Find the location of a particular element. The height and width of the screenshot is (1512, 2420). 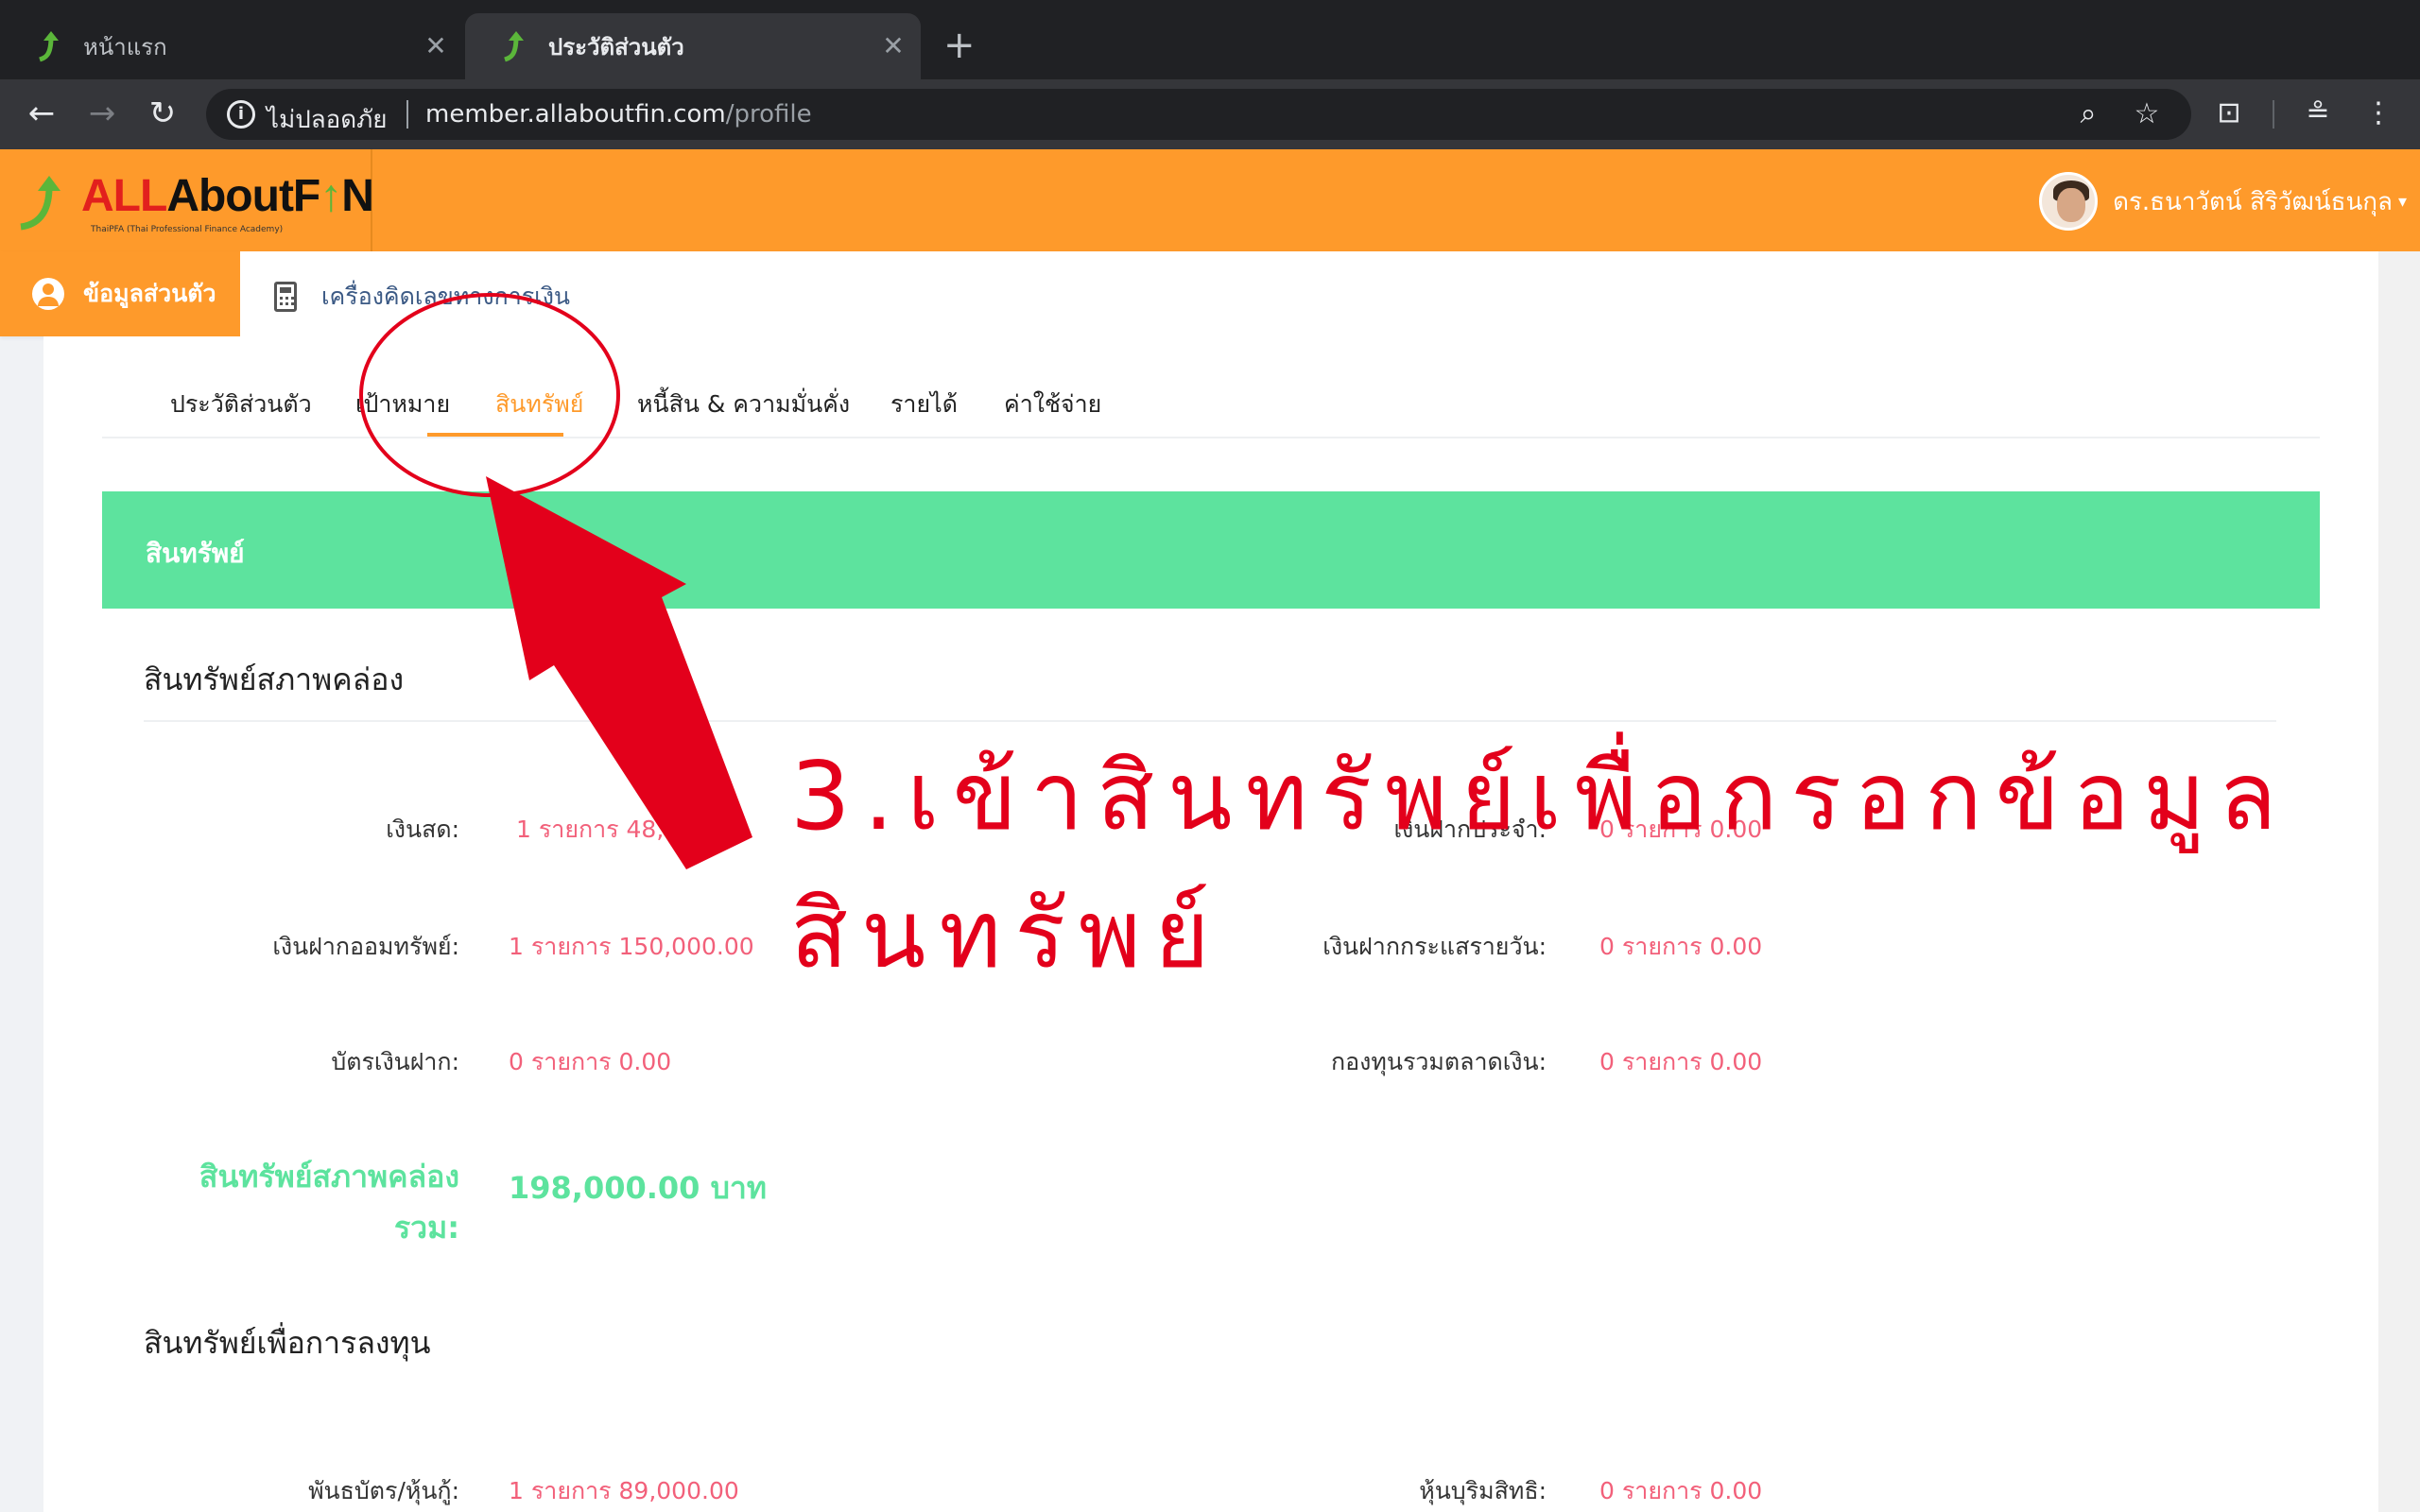

annotation-arrow is located at coordinates (619, 672).